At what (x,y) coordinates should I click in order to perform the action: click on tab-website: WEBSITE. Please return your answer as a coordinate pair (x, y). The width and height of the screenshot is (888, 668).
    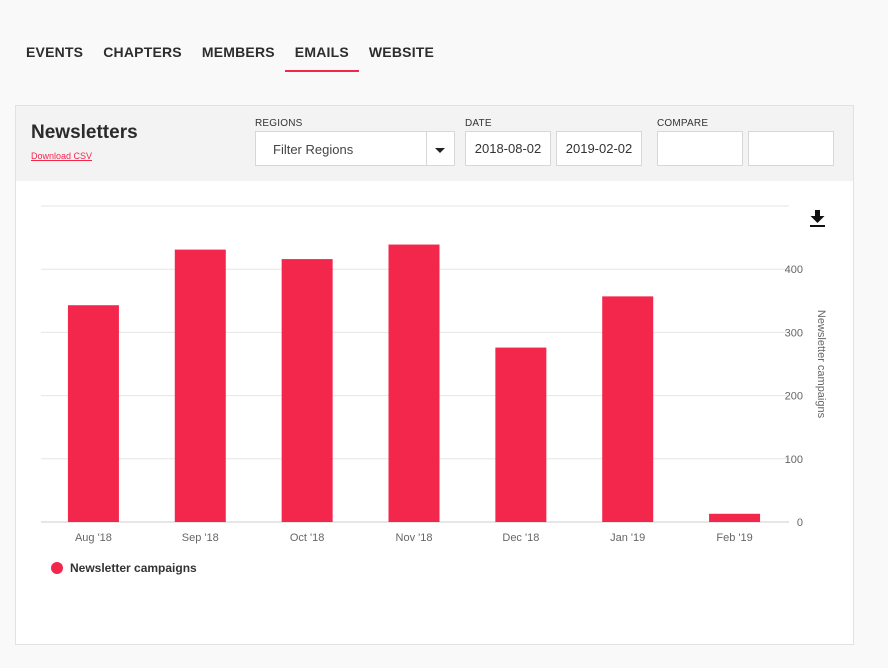
    Looking at the image, I should click on (401, 57).